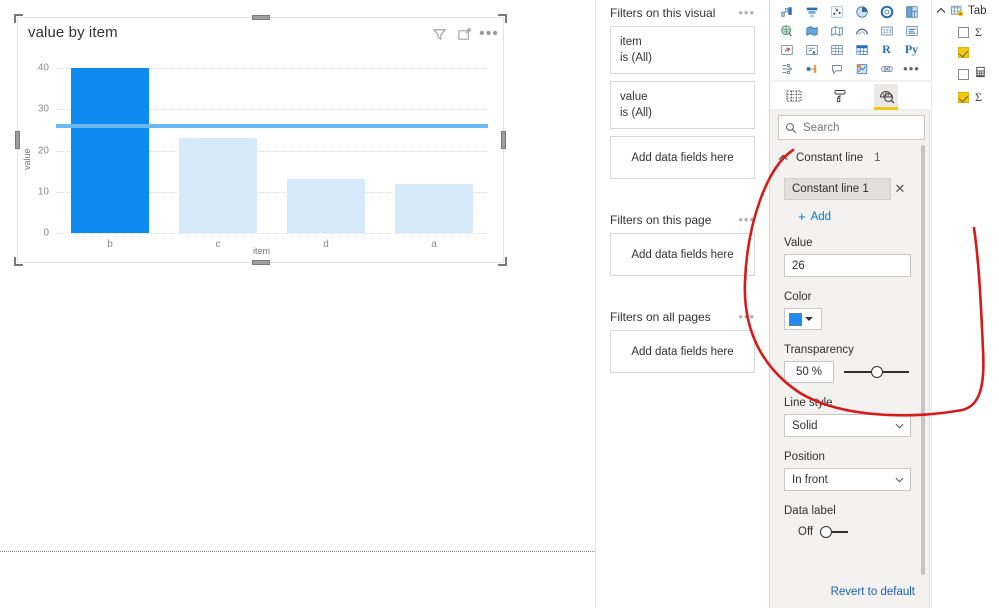 The image size is (999, 608). What do you see at coordinates (811, 11) in the screenshot?
I see `funnel-chart-icon` at bounding box center [811, 11].